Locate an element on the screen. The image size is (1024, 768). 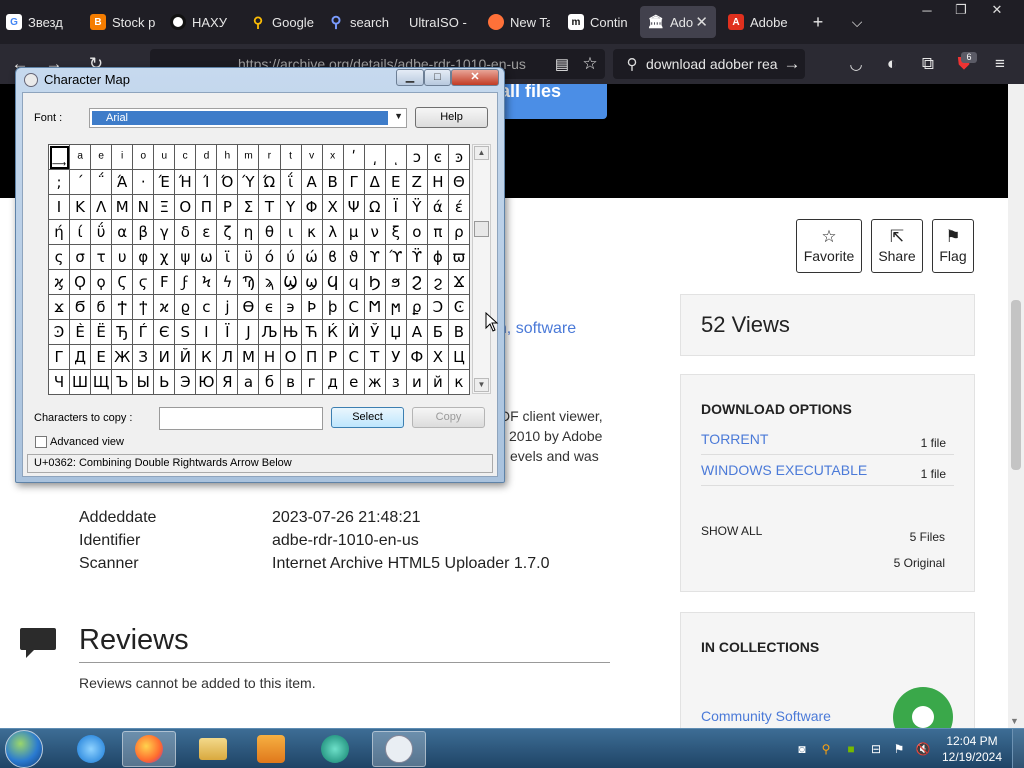
character-cell: Ы is located at coordinates (143, 382).